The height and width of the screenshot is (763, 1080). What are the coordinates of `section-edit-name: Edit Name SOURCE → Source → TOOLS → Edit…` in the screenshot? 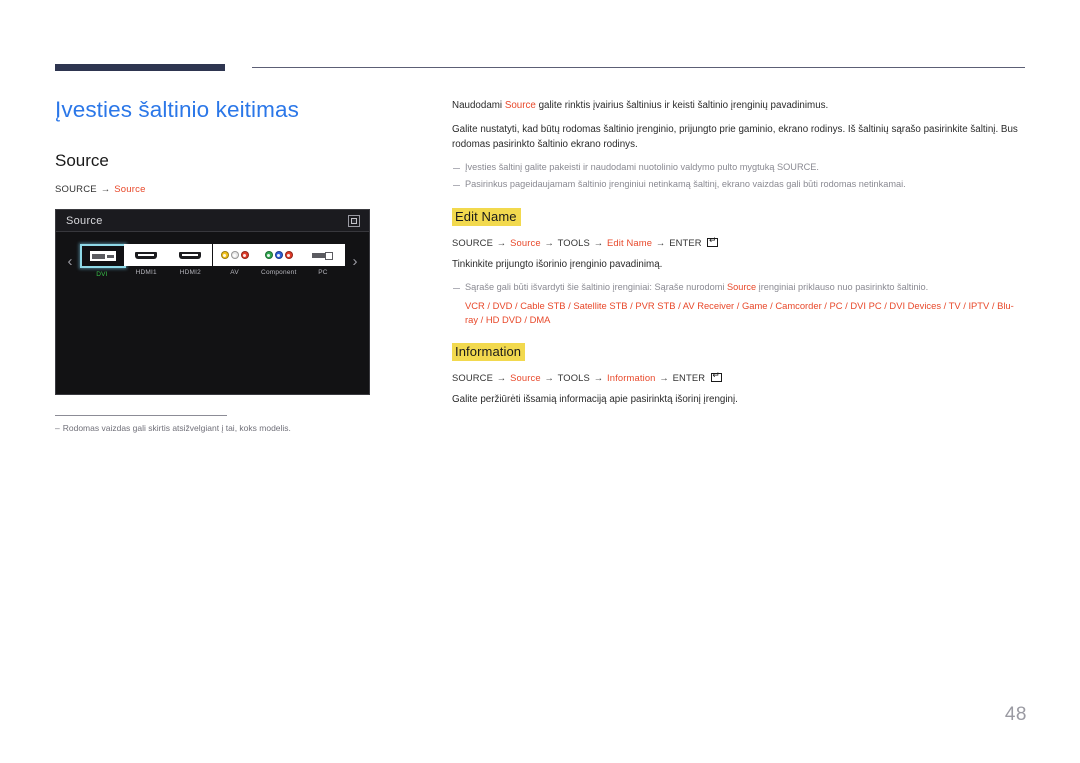 It's located at (738, 267).